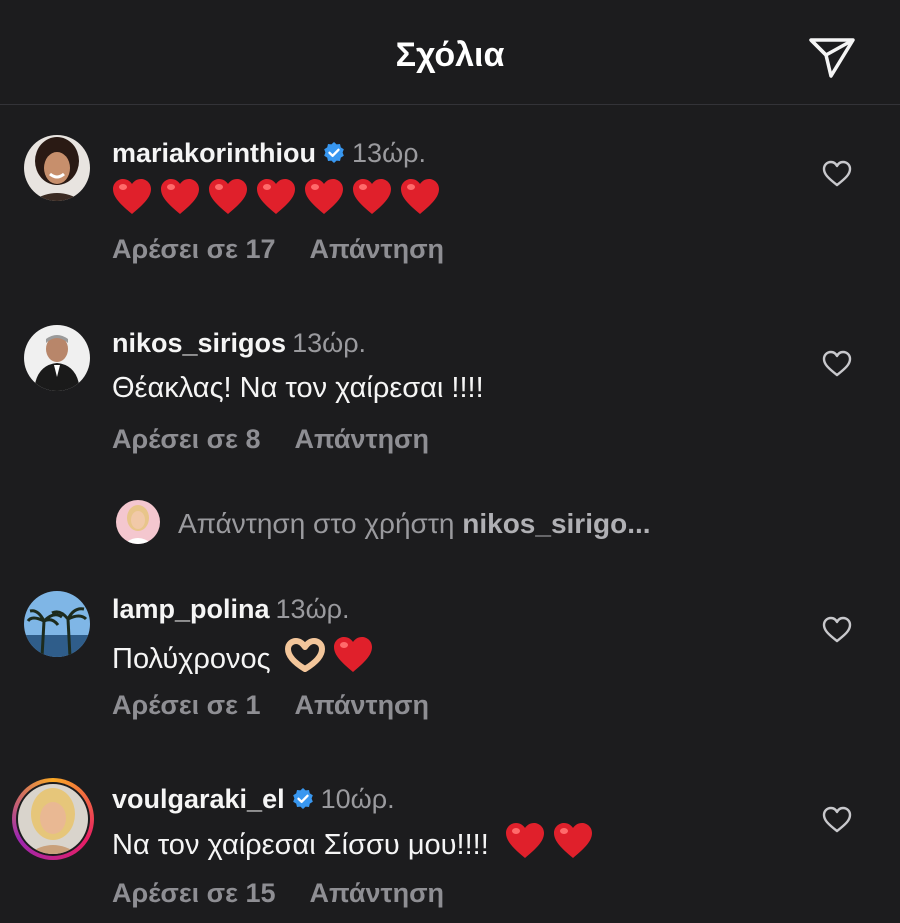  What do you see at coordinates (186, 439) in the screenshot?
I see `likes-count: Αρέσει σε 8` at bounding box center [186, 439].